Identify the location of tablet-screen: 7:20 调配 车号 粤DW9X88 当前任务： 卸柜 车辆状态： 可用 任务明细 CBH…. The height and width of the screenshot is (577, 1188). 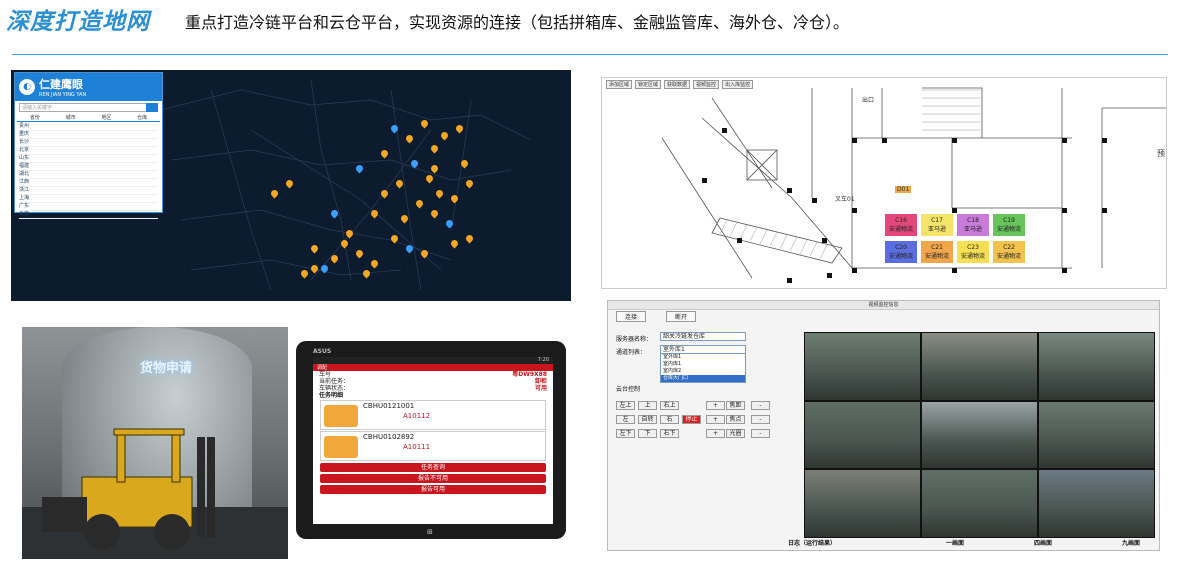
(433, 440).